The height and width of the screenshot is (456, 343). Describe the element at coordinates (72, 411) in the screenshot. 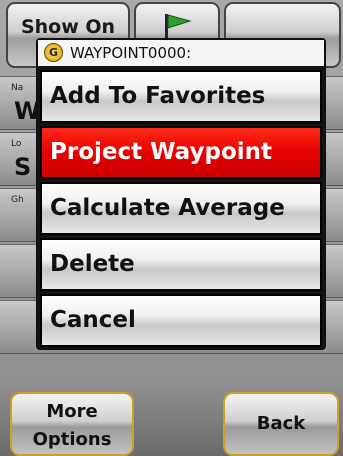

I see `more-options-label-line1: More` at that location.